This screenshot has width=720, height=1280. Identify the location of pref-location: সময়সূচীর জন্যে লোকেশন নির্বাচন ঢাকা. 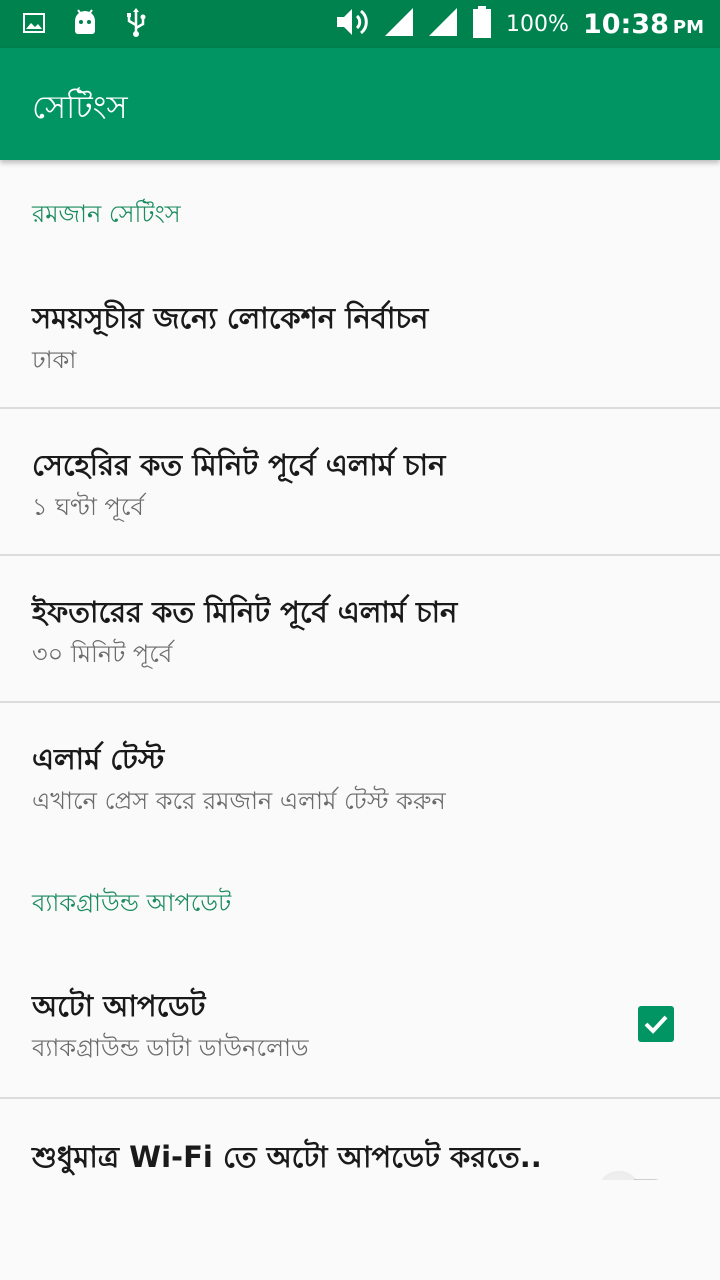
(360, 328).